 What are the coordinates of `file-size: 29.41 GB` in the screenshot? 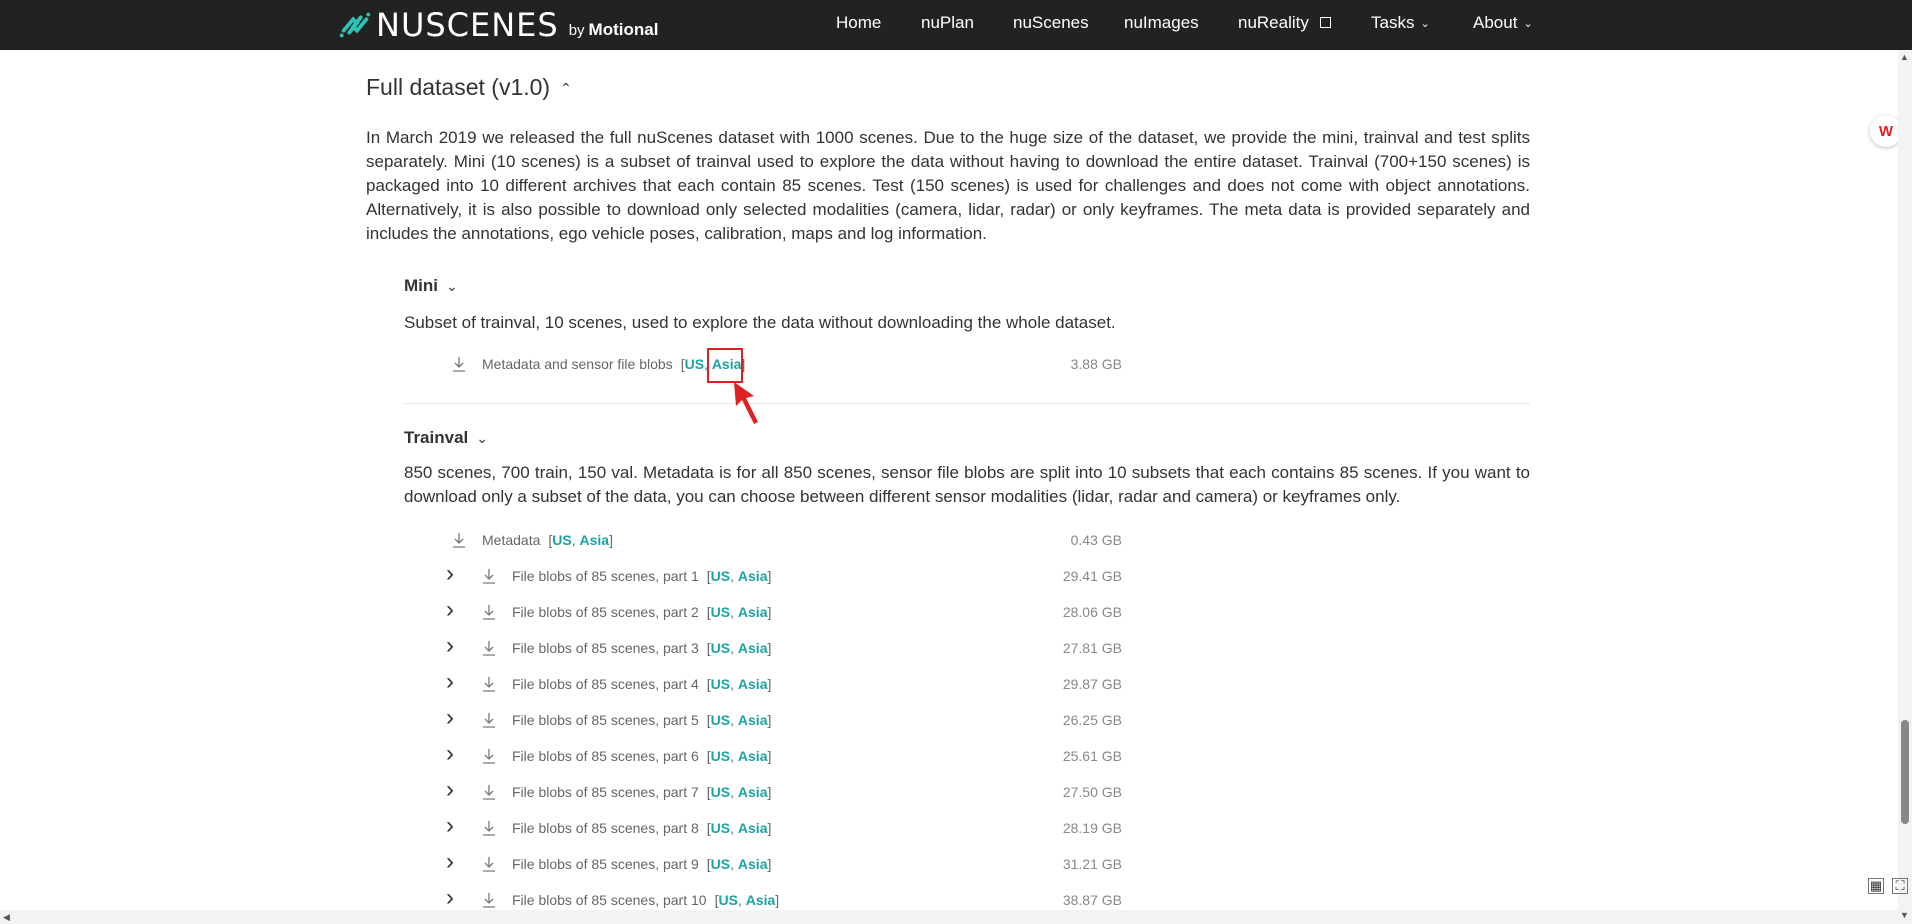 It's located at (1092, 576).